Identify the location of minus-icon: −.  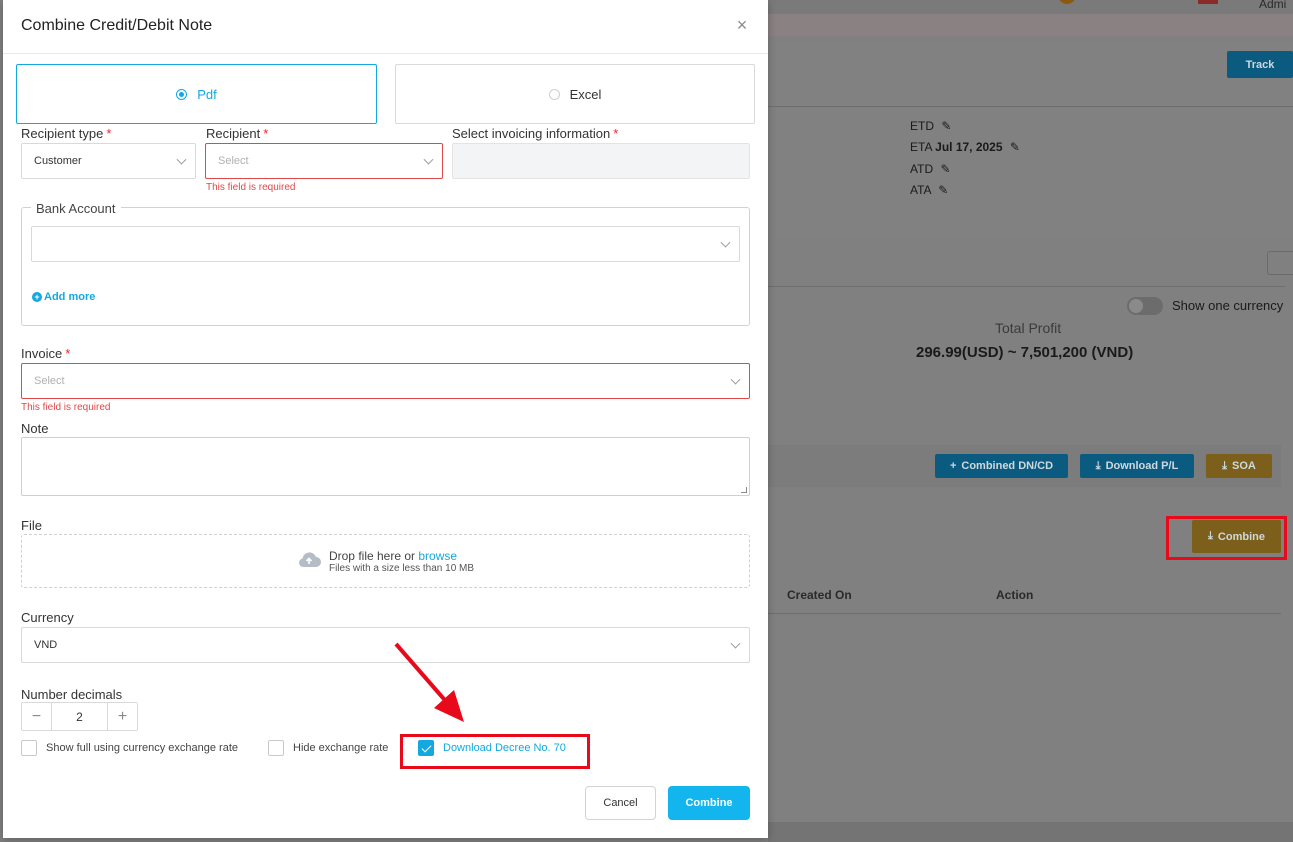
(36, 716).